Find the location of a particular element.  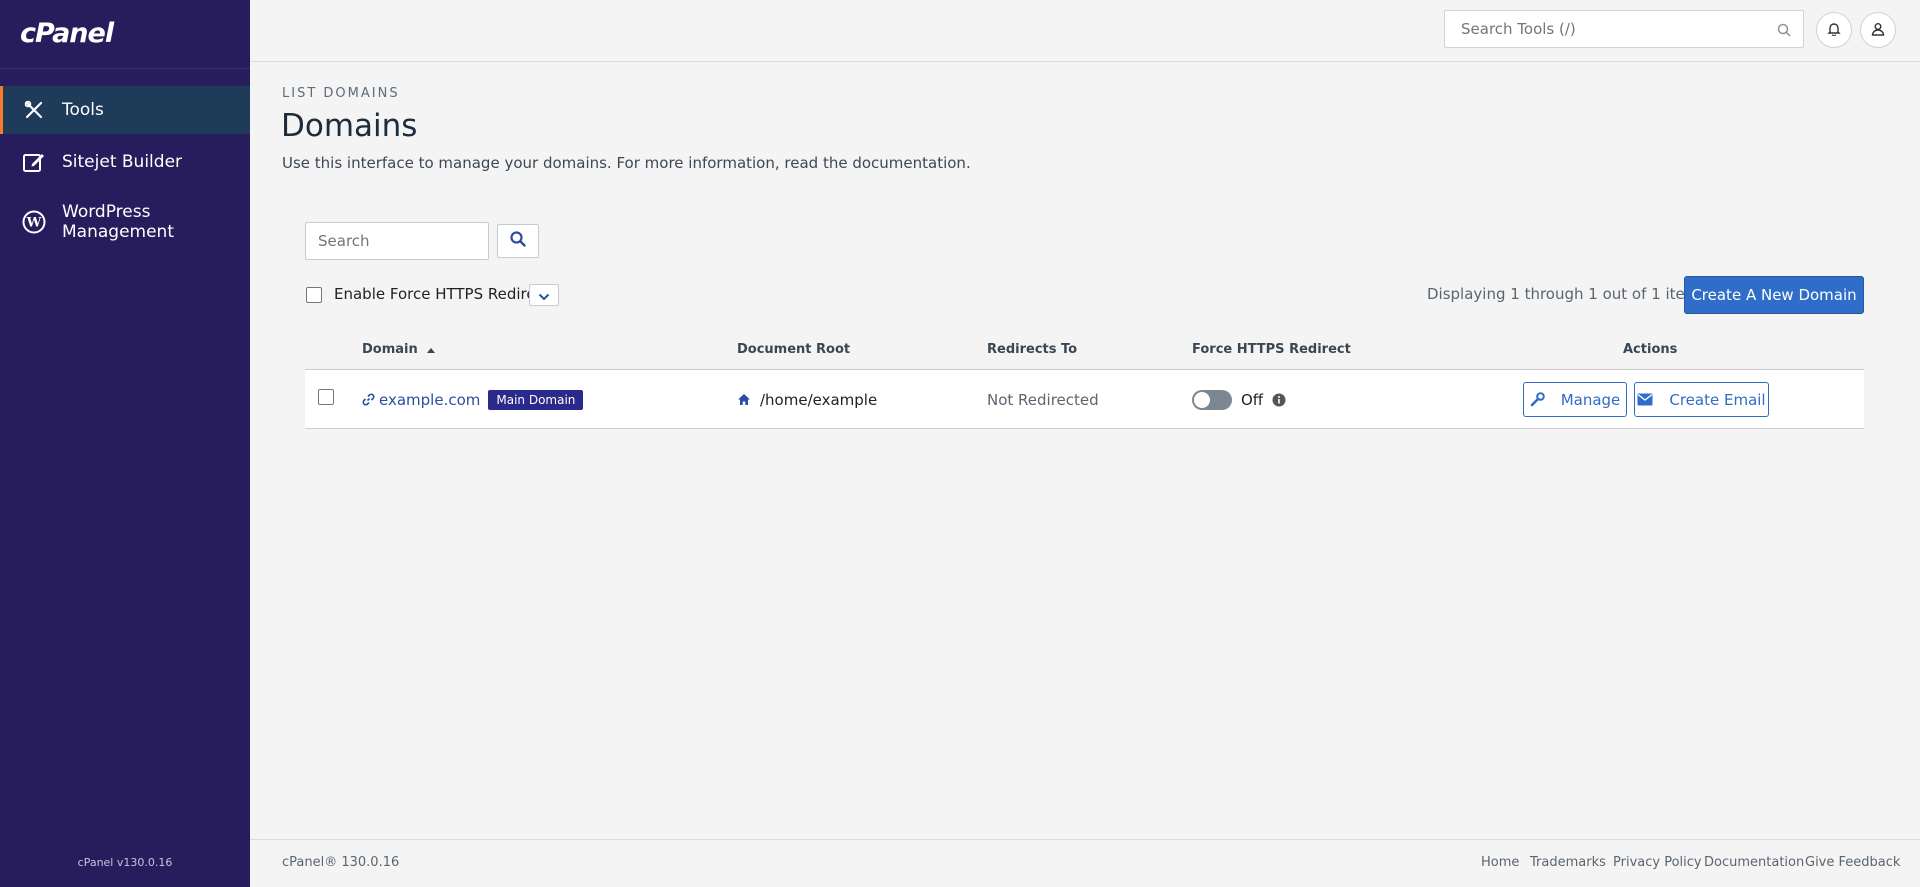

chevron-down-icon is located at coordinates (544, 295).